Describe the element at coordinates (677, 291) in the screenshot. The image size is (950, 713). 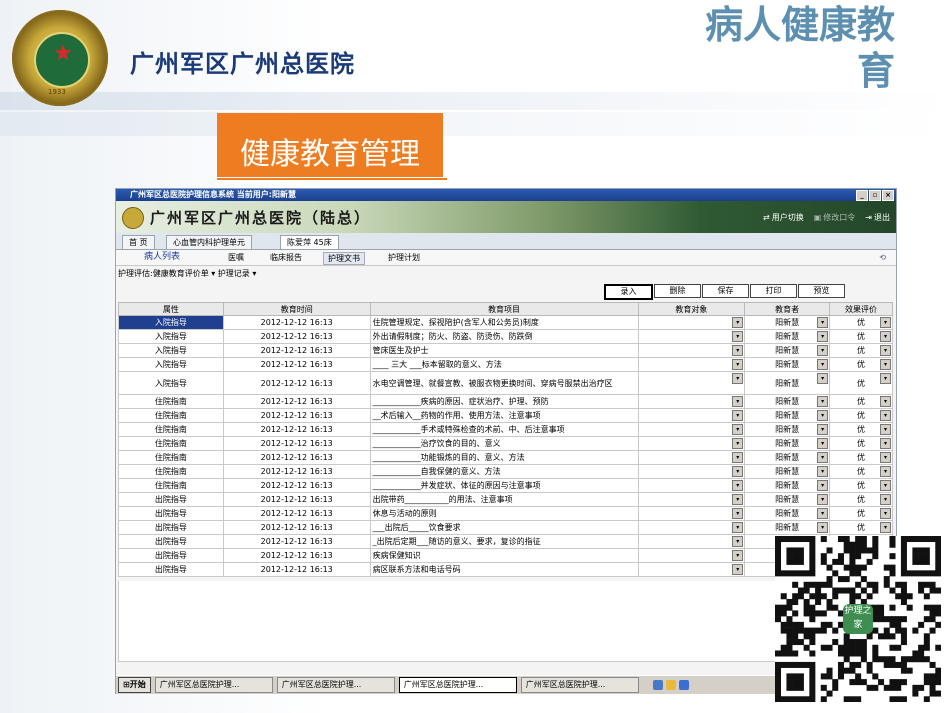
I see `delete-button: 删除` at that location.